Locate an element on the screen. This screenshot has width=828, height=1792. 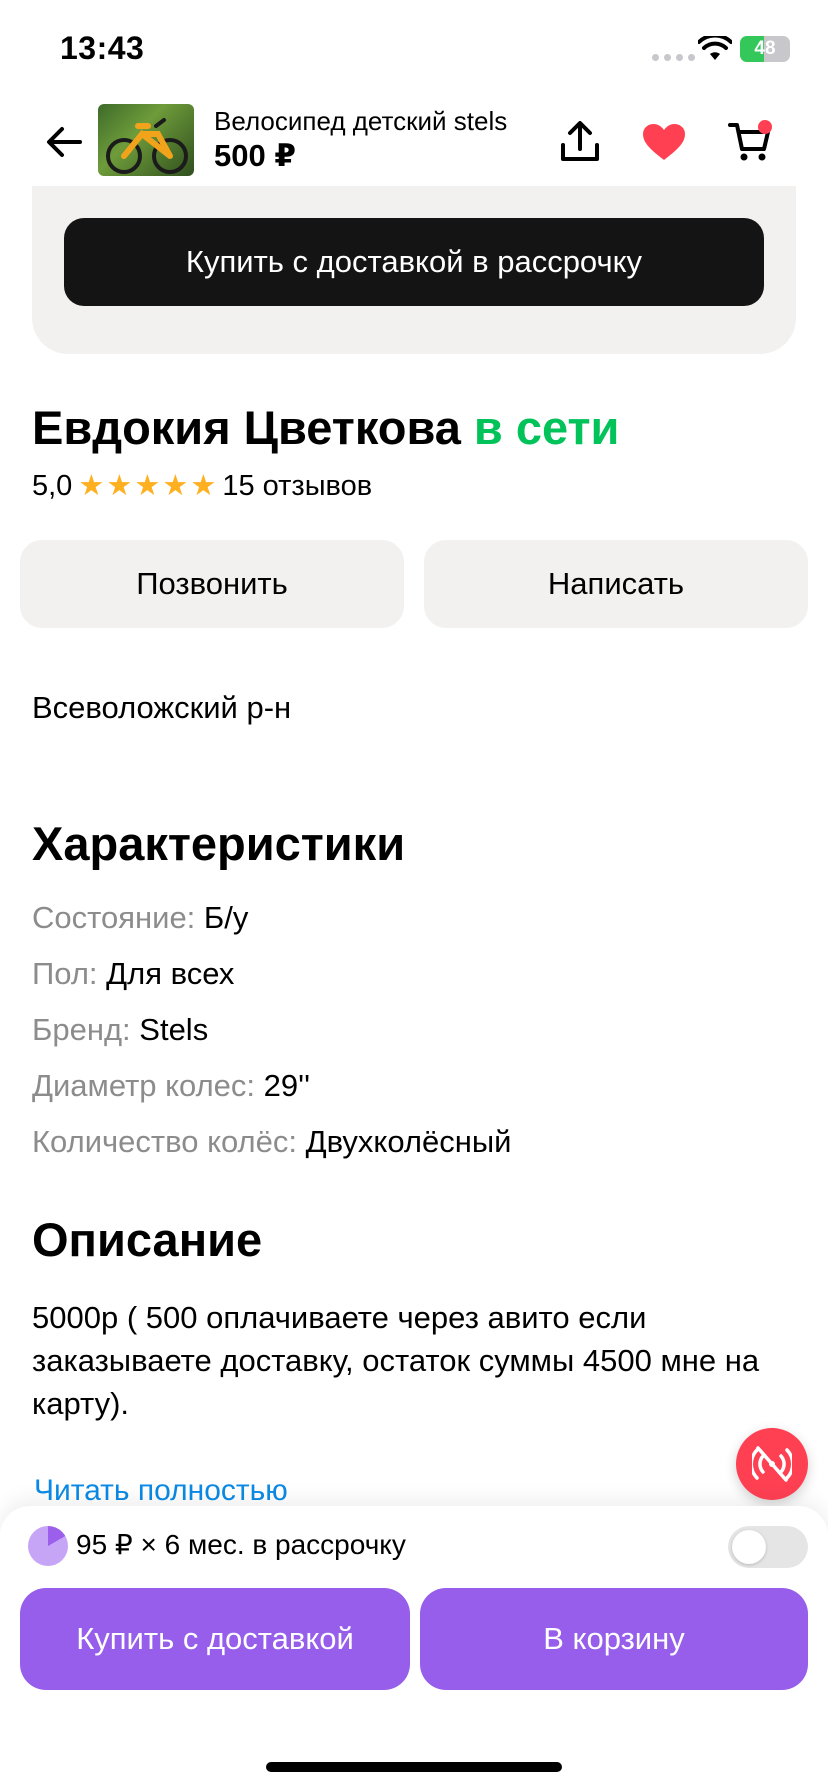
call-button: Позвонить is located at coordinates (212, 584).